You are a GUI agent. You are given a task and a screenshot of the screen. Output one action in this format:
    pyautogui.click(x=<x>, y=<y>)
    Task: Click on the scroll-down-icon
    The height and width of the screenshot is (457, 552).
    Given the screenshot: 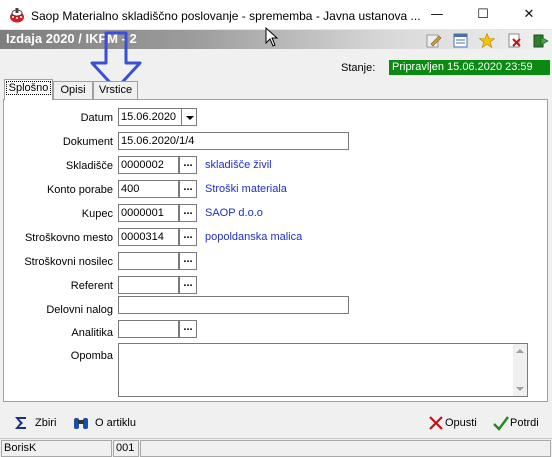 What is the action you would take?
    pyautogui.click(x=520, y=389)
    